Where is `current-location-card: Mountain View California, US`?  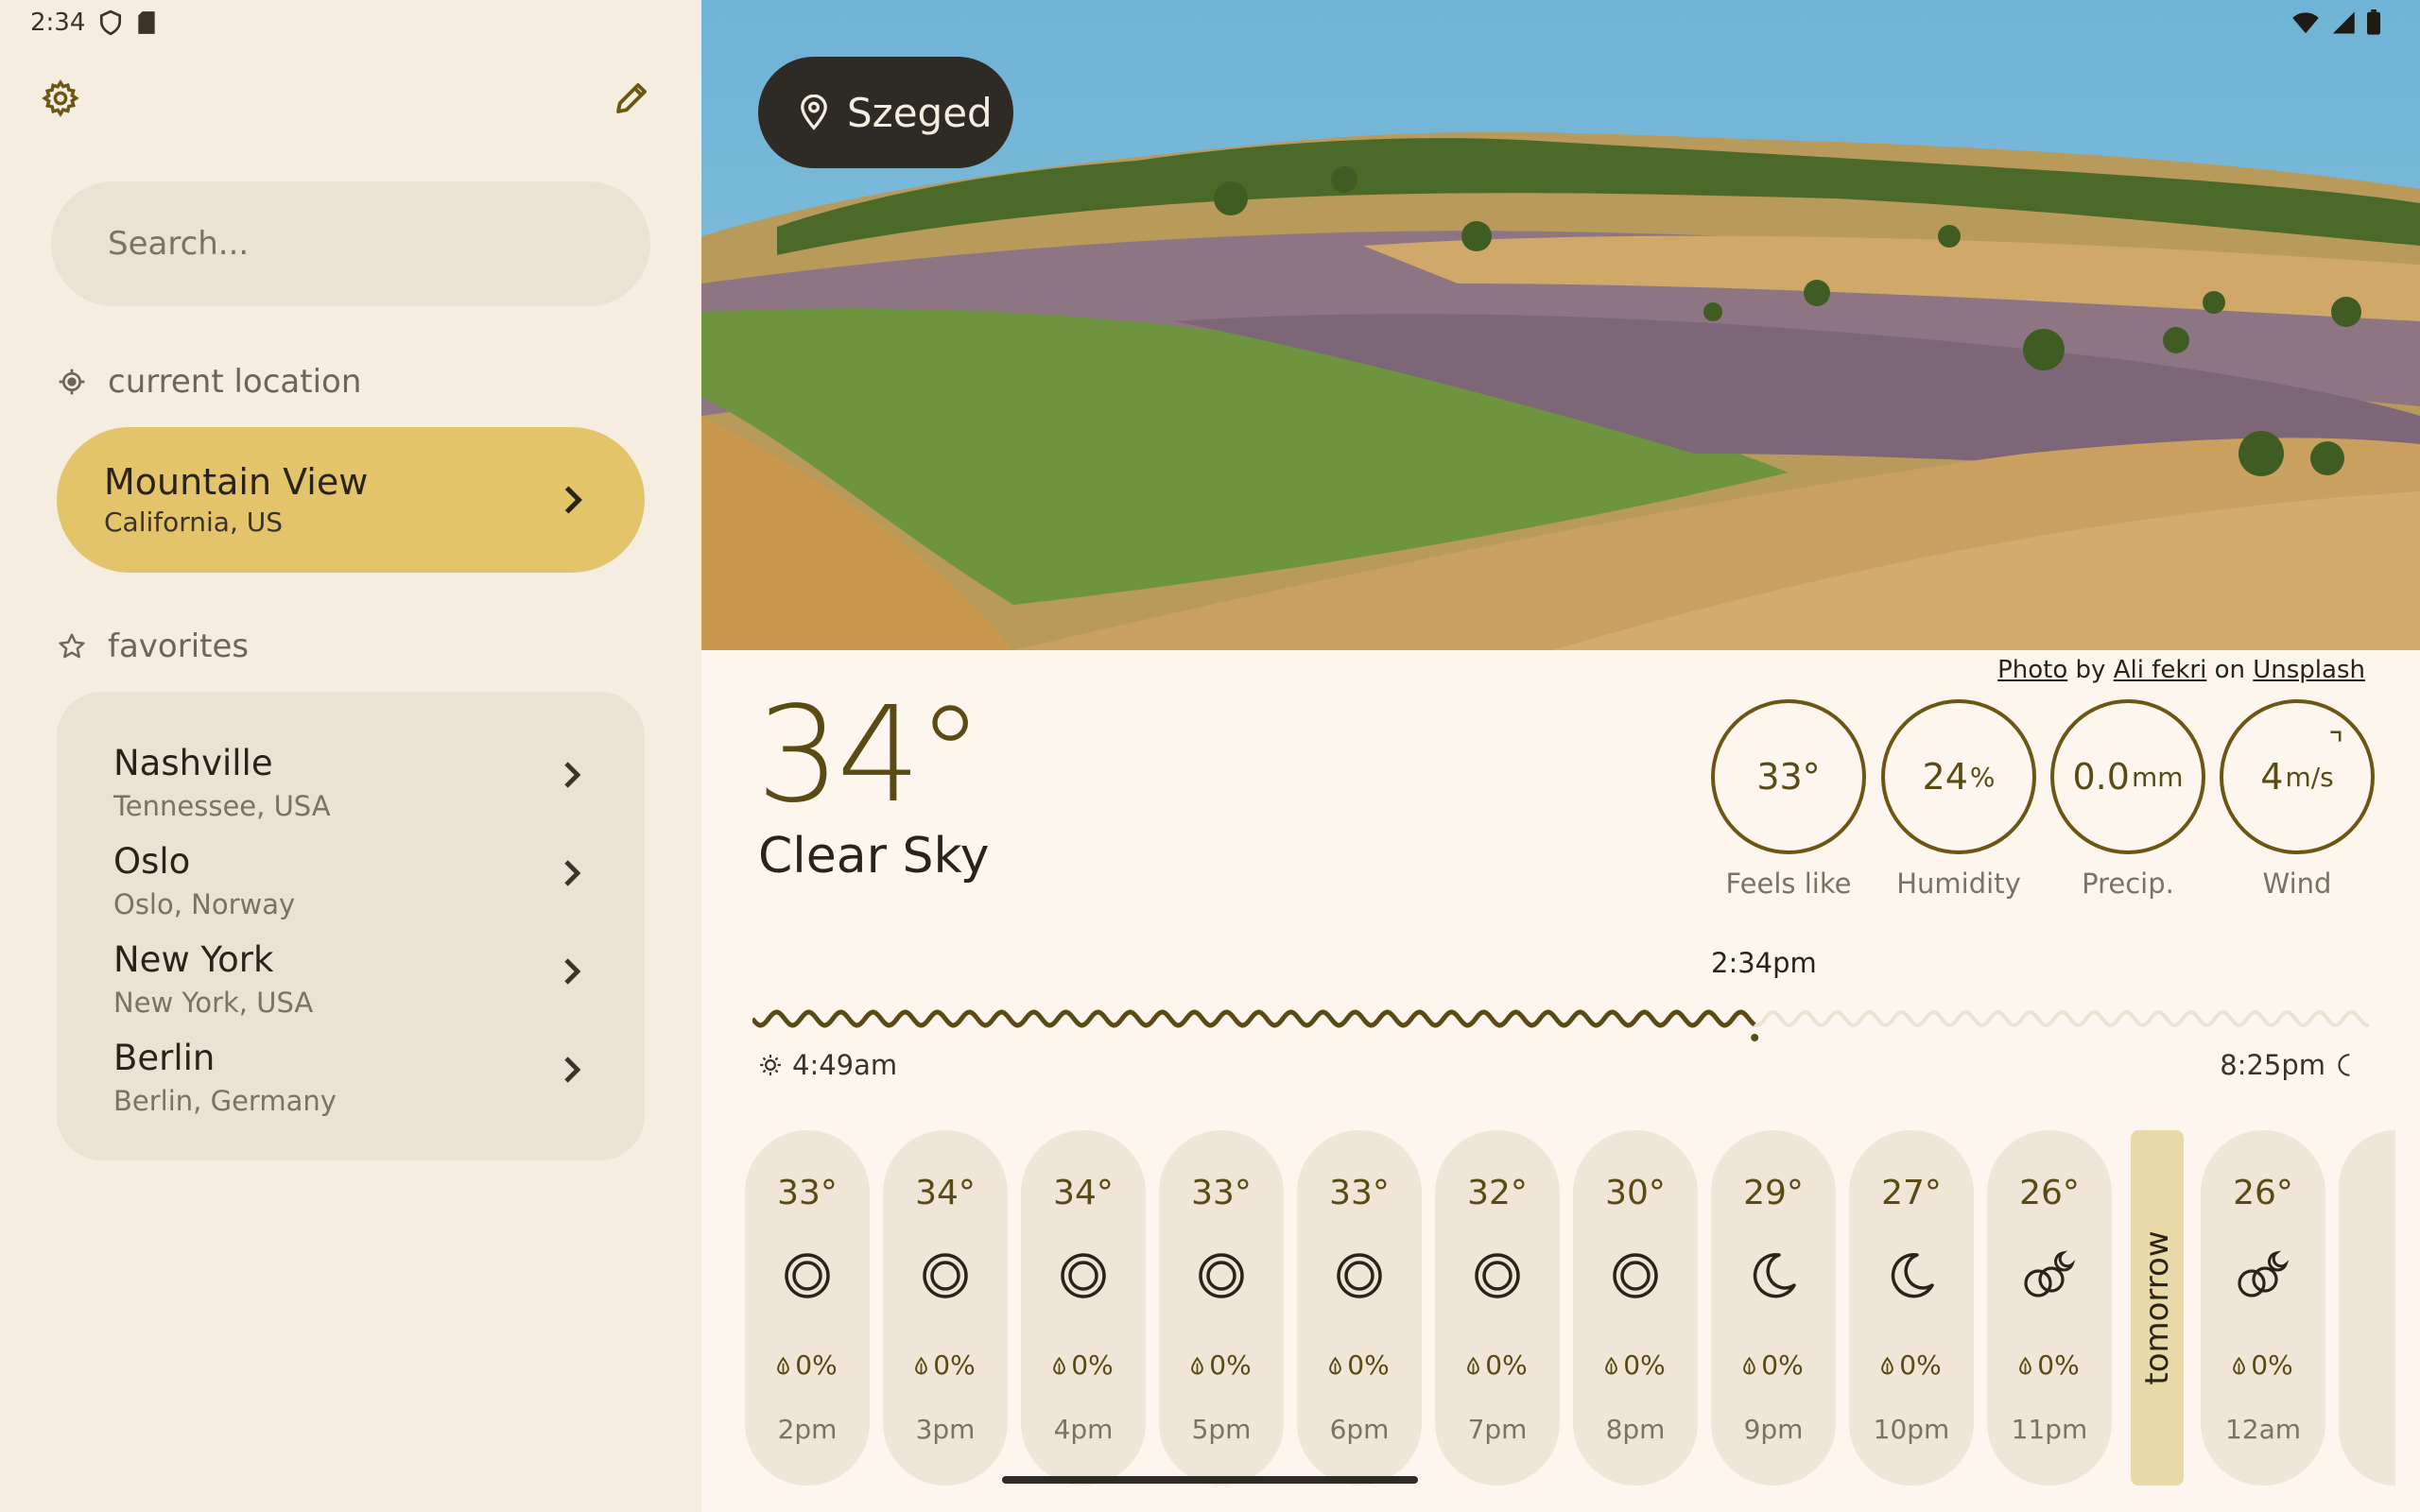 current-location-card: Mountain View California, US is located at coordinates (351, 500).